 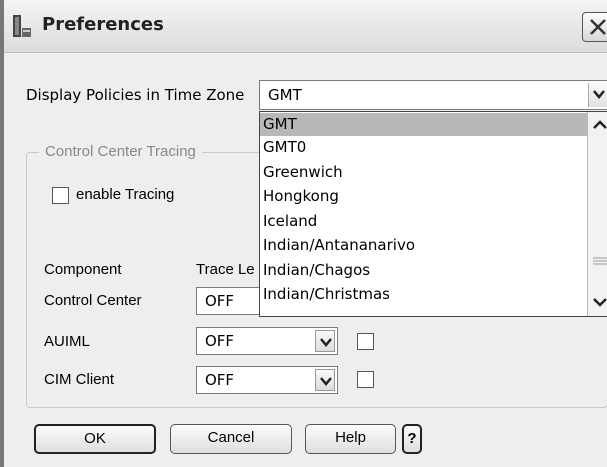 What do you see at coordinates (267, 380) in the screenshot?
I see `trace-level-select-cim-client: OFF` at bounding box center [267, 380].